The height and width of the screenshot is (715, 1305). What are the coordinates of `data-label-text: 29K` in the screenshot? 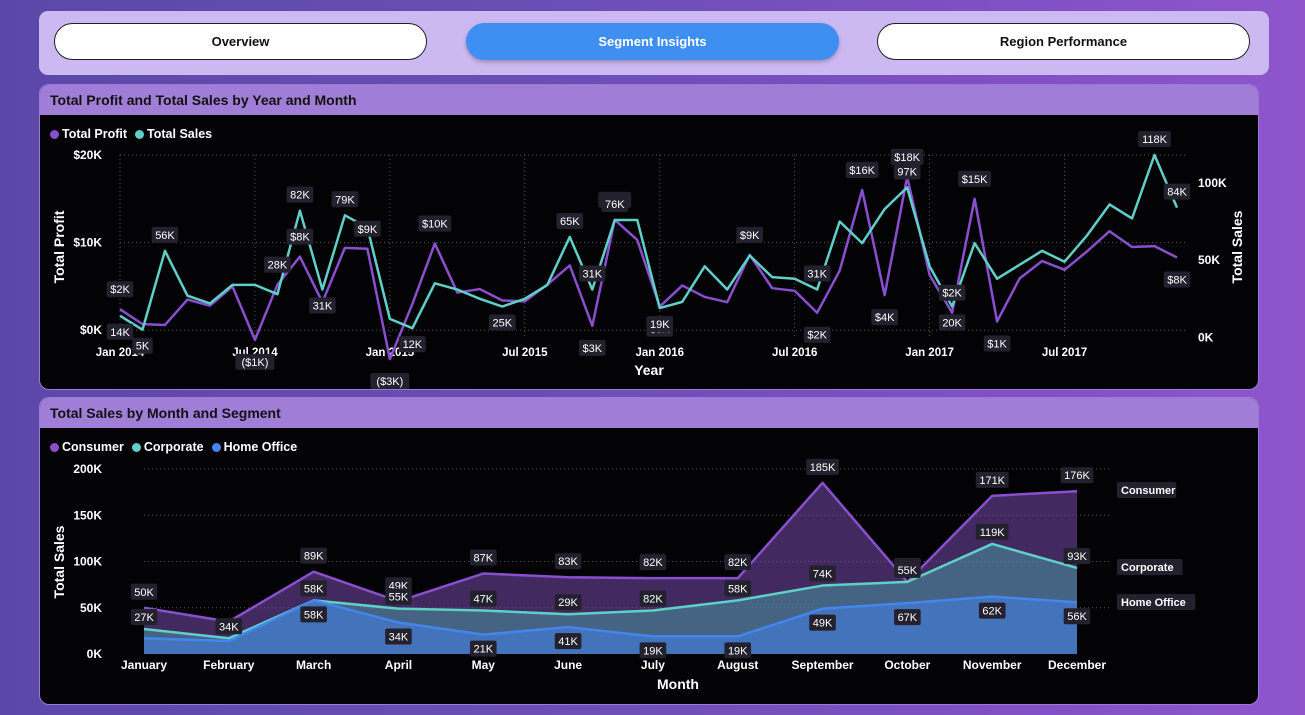 It's located at (568, 603).